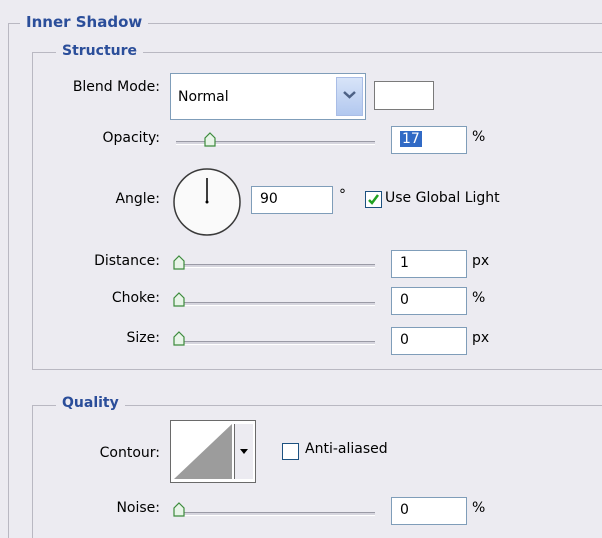 Image resolution: width=602 pixels, height=538 pixels. Describe the element at coordinates (143, 338) in the screenshot. I see `size-label: Size:` at that location.